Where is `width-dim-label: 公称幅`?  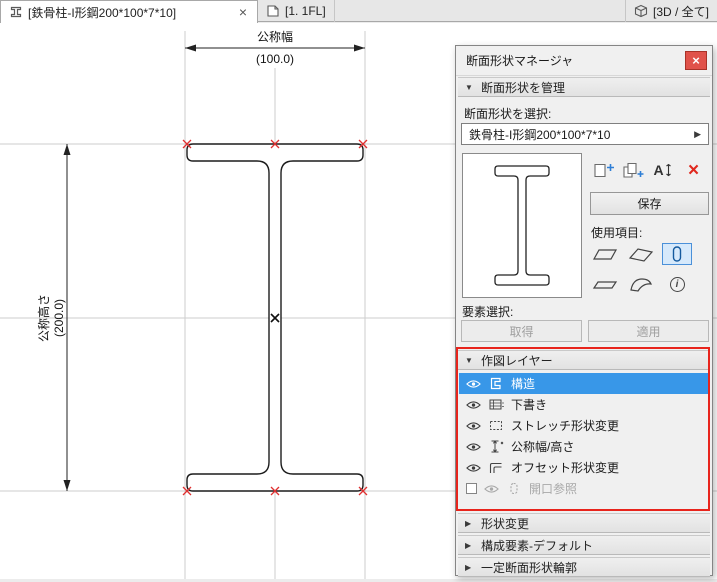 width-dim-label: 公称幅 is located at coordinates (275, 36).